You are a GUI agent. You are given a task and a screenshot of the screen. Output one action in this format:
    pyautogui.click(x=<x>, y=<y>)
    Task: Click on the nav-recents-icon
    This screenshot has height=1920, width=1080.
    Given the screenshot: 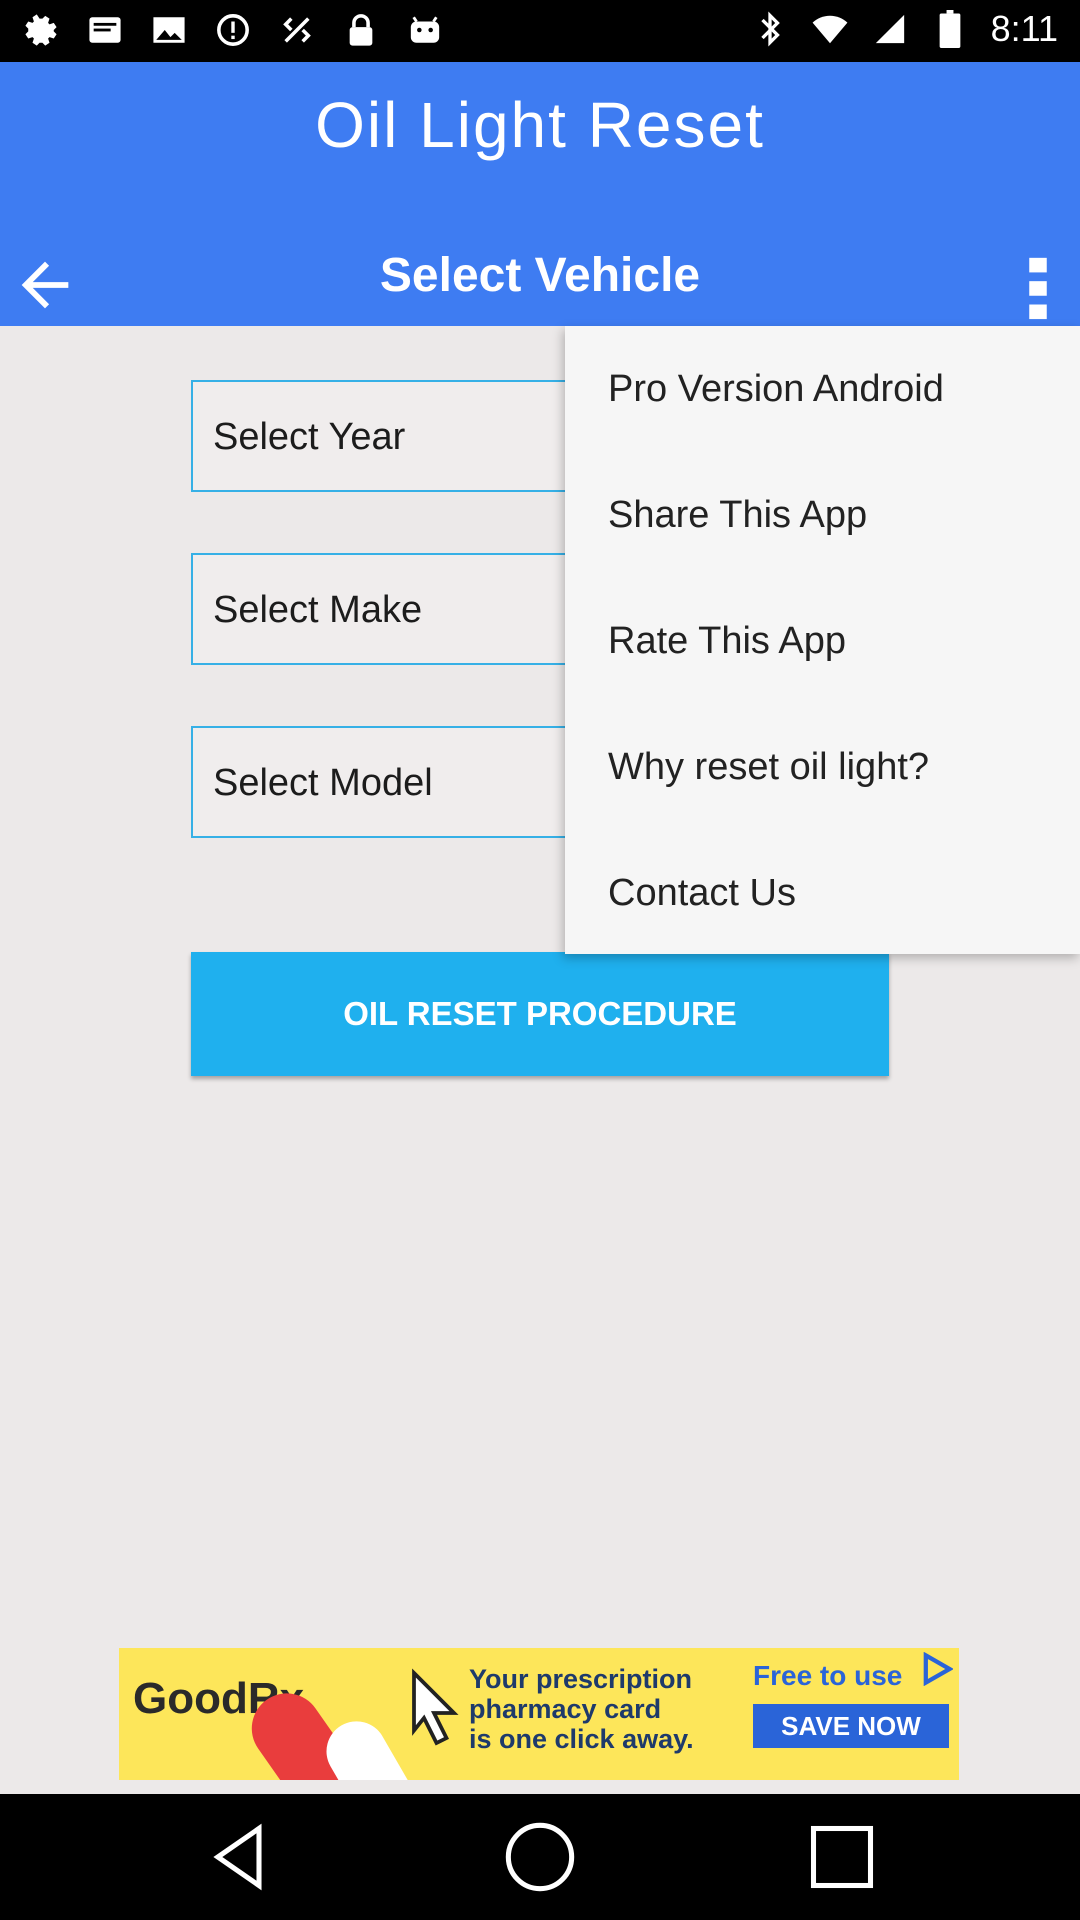 What is the action you would take?
    pyautogui.click(x=842, y=1857)
    